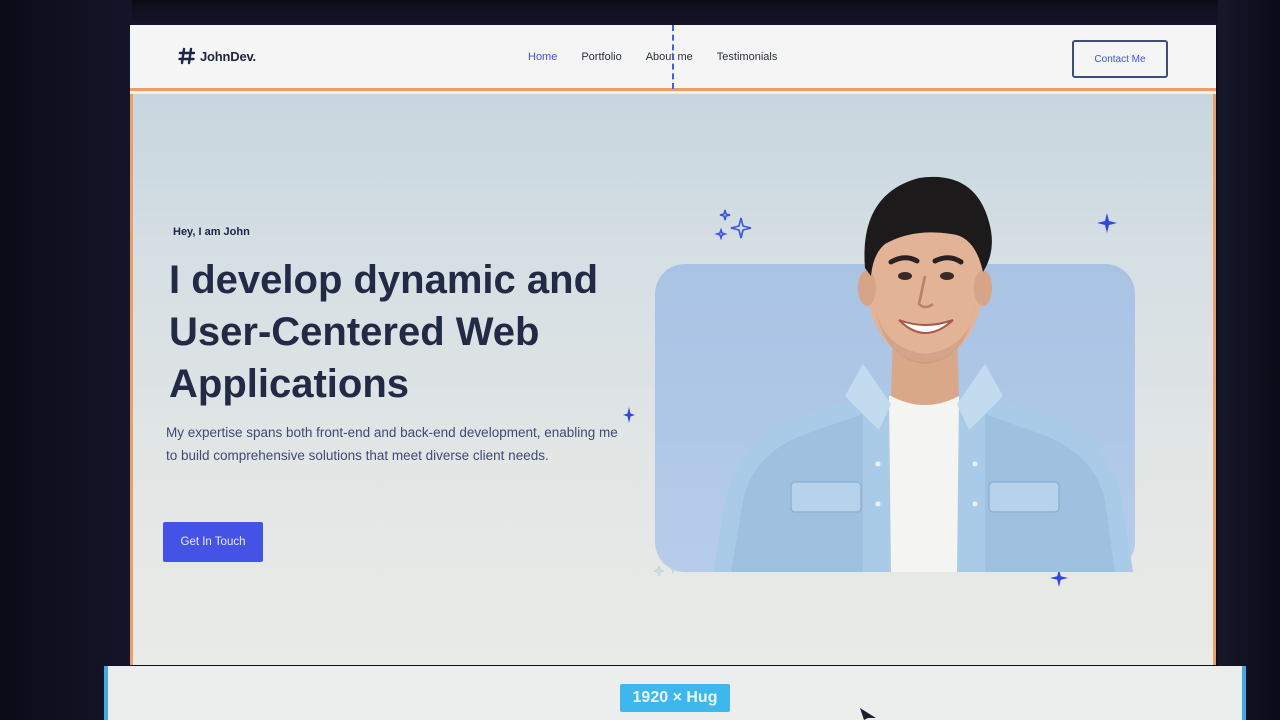 The image size is (1280, 720). Describe the element at coordinates (187, 56) in the screenshot. I see `logo-hash-icon` at that location.